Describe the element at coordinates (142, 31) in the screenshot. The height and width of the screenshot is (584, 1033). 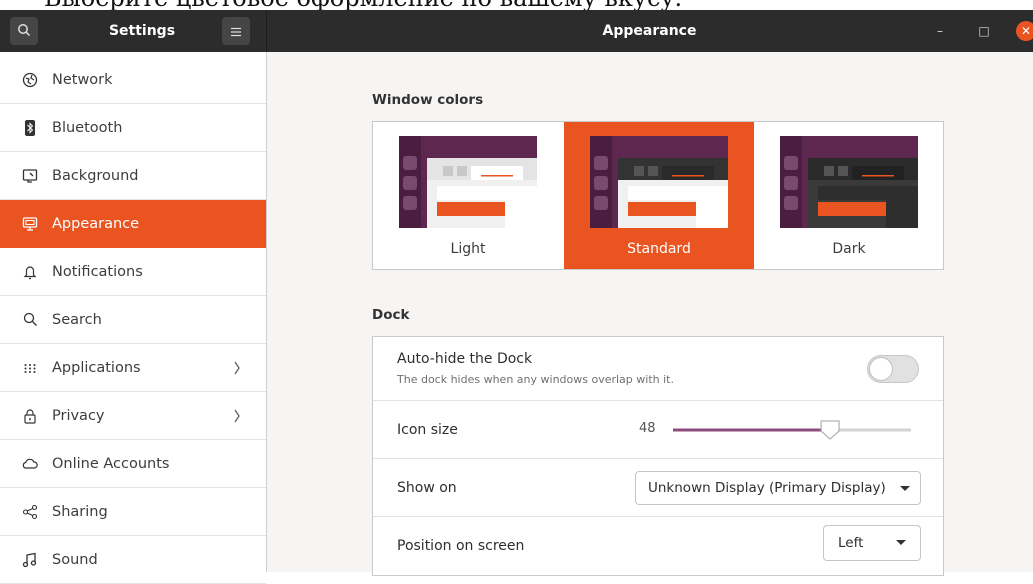
I see `app-title: Settings` at that location.